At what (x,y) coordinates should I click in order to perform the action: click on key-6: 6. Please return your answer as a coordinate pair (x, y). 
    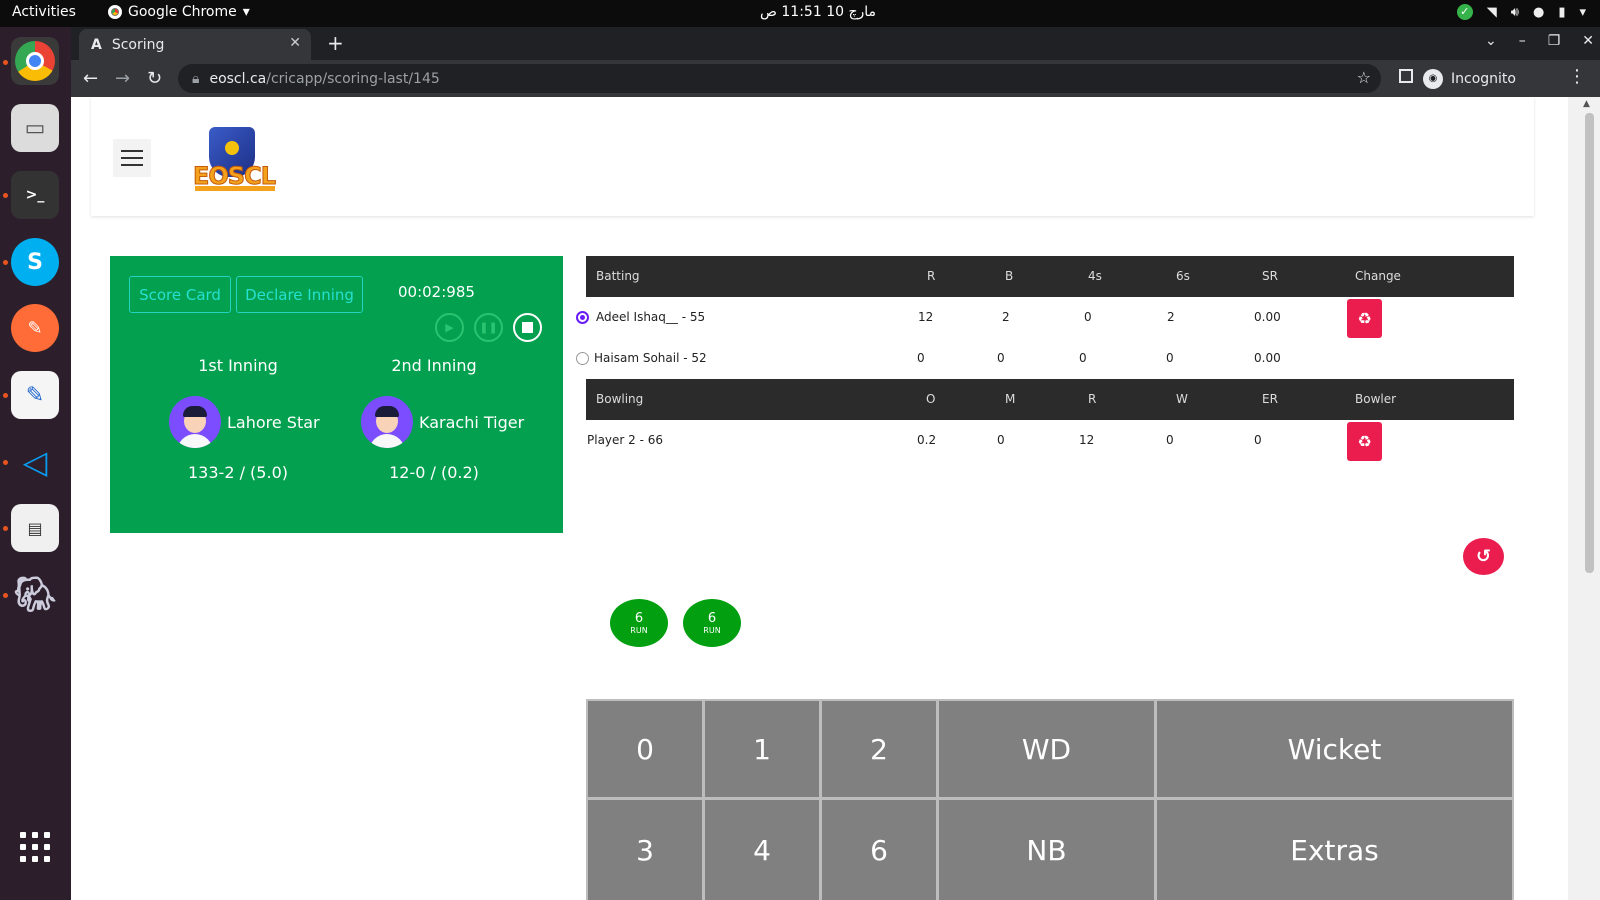
    Looking at the image, I should click on (879, 850).